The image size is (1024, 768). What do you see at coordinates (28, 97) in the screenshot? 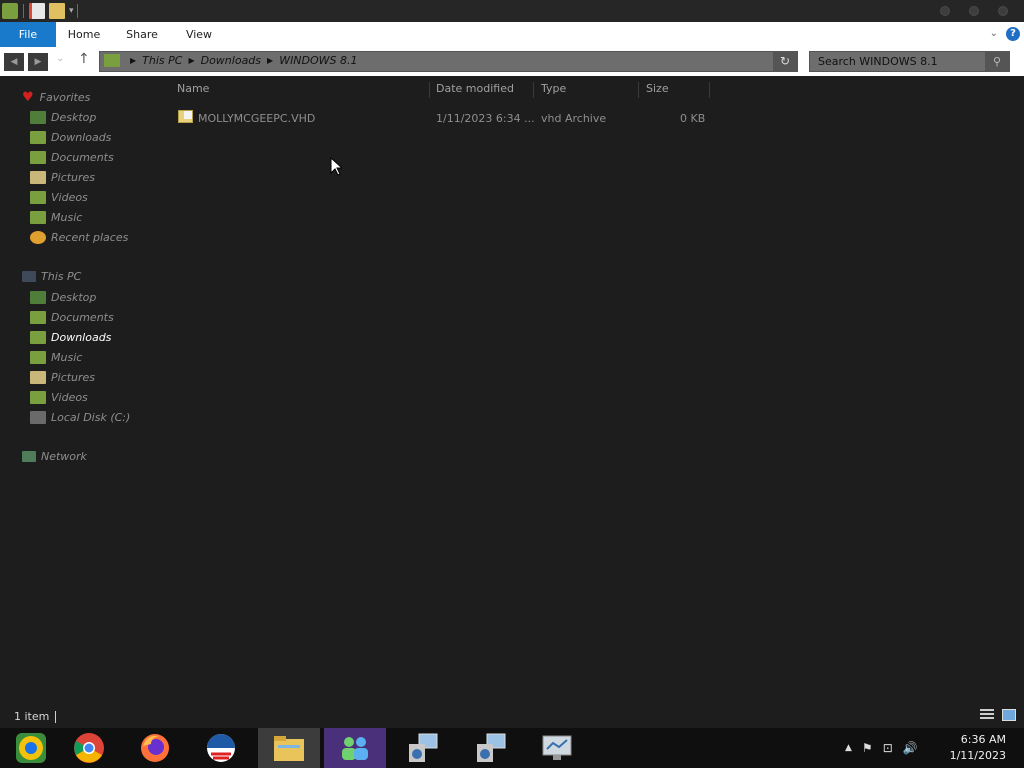
I see `heart-icon: ♥` at bounding box center [28, 97].